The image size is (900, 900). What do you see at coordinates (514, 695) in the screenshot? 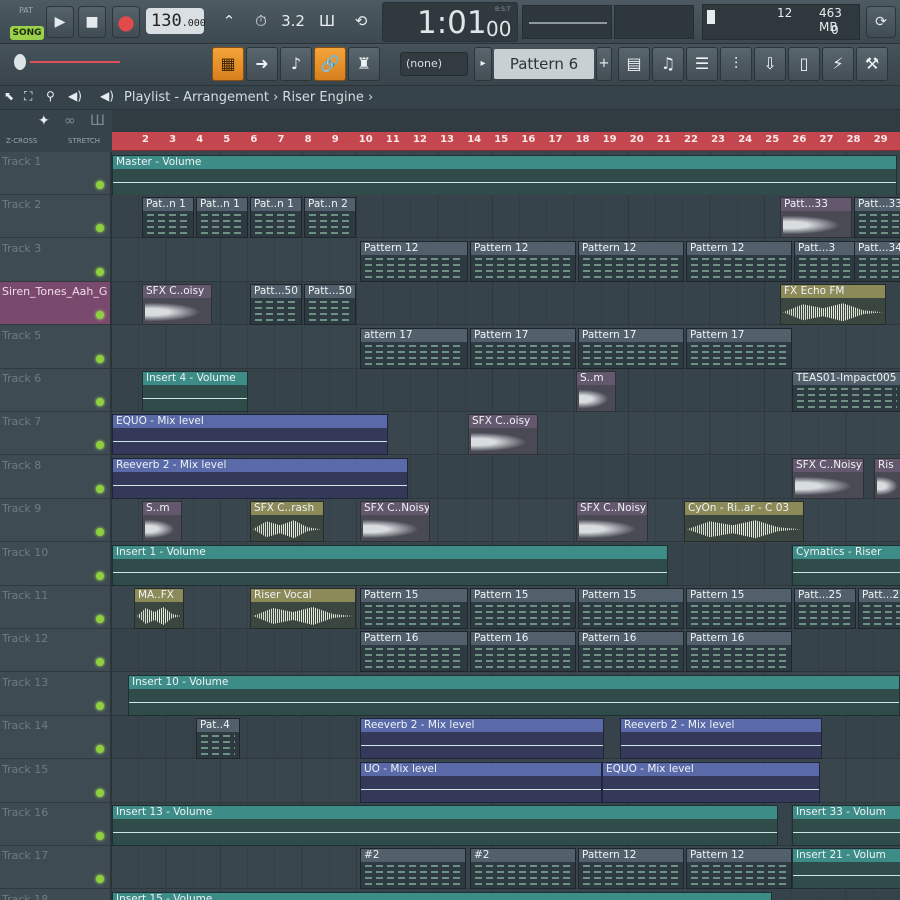
I see `automation-clip: Insert 10 - Volume` at bounding box center [514, 695].